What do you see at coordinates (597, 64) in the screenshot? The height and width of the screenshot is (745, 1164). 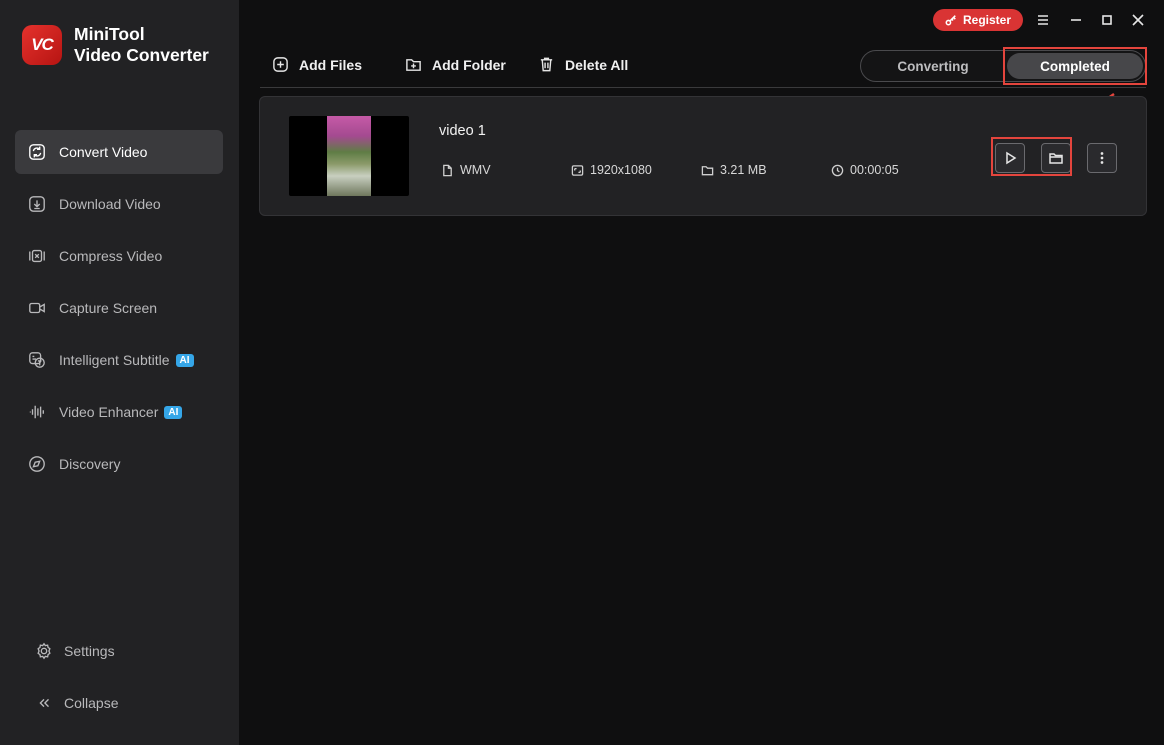 I see `delete-all-label: Delete All` at bounding box center [597, 64].